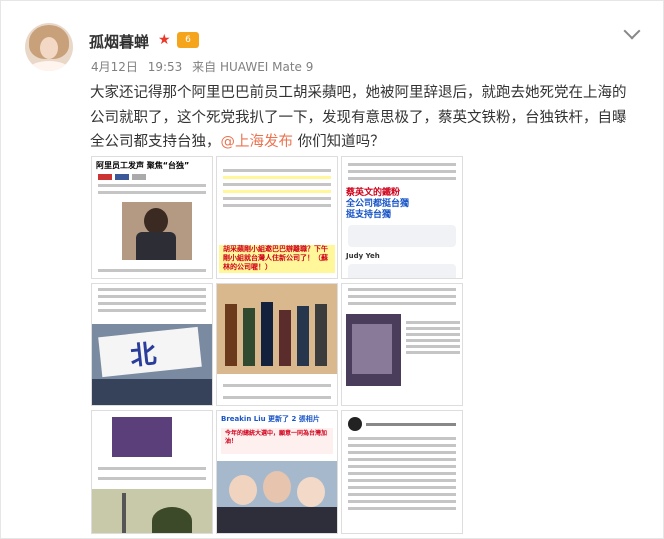  I want to click on image-3-line1: 蔡英文的鐵粉, so click(373, 193).